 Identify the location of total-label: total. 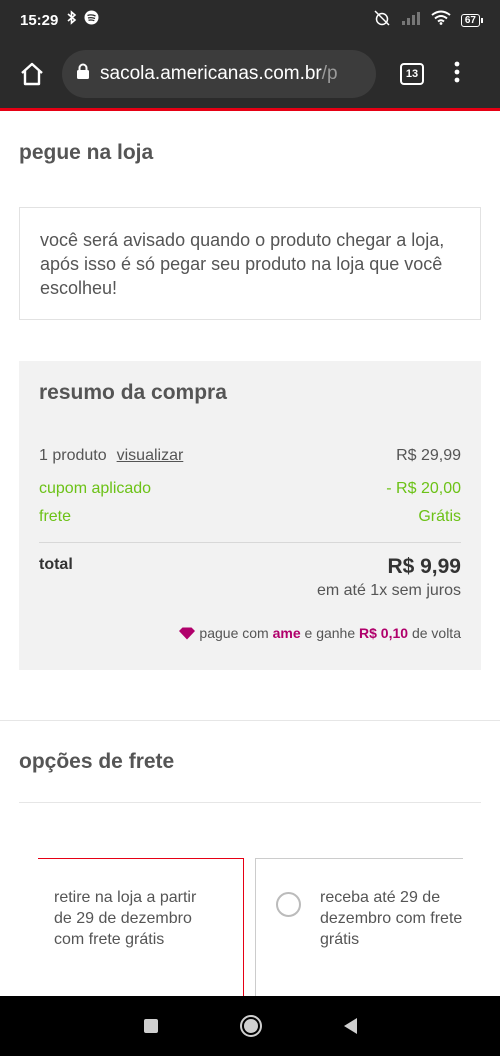
(56, 564).